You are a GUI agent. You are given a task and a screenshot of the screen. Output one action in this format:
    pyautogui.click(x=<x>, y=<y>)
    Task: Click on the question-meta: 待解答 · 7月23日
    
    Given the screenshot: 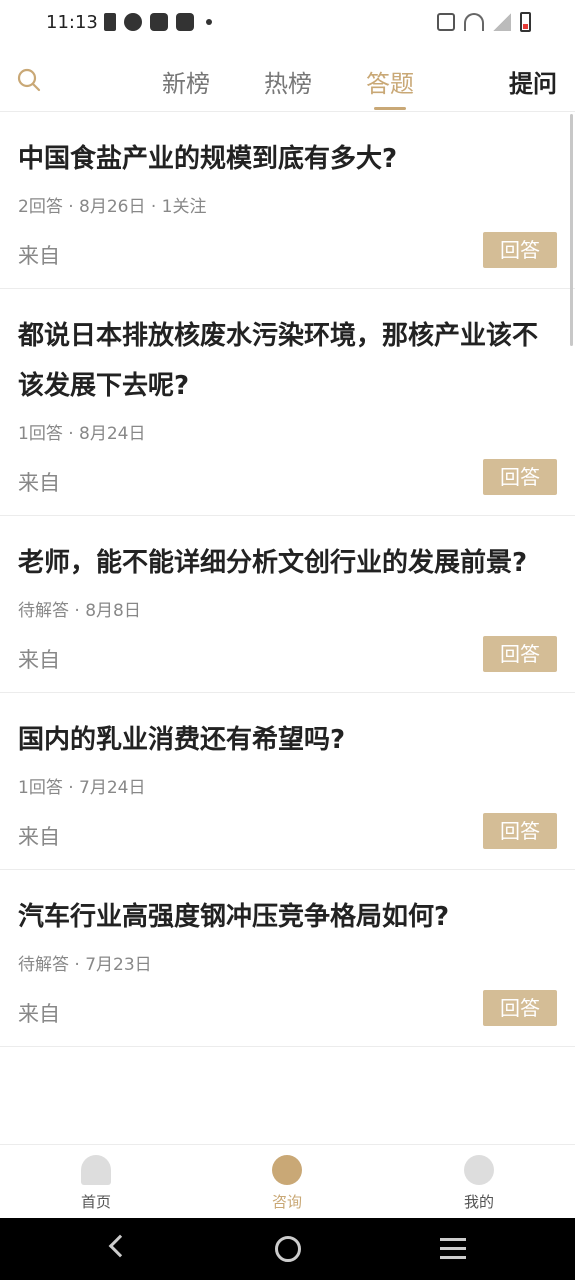 What is the action you would take?
    pyautogui.click(x=85, y=965)
    